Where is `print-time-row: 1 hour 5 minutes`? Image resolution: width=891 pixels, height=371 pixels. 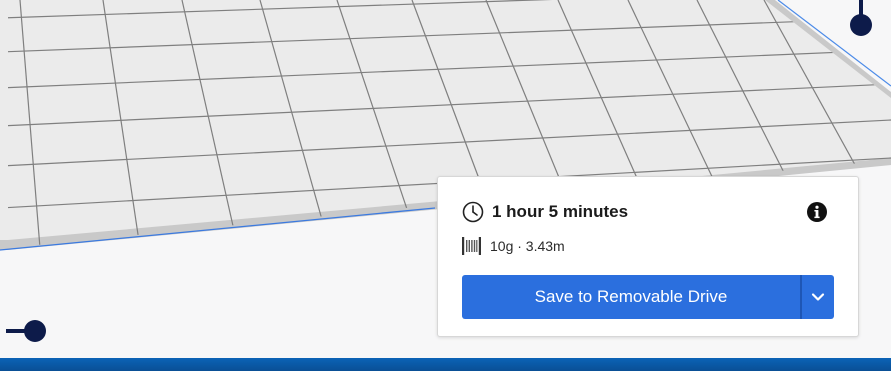
print-time-row: 1 hour 5 minutes is located at coordinates (545, 212).